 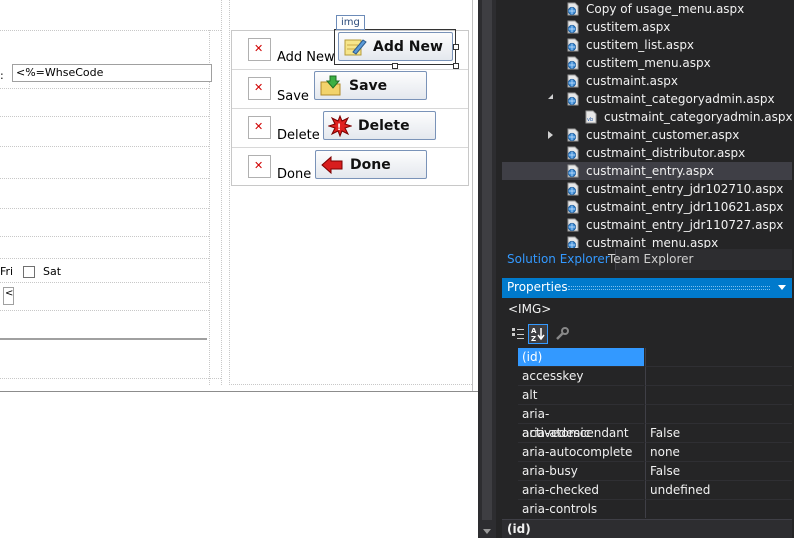 I want to click on properties-toolbar: AZ, so click(x=648, y=335).